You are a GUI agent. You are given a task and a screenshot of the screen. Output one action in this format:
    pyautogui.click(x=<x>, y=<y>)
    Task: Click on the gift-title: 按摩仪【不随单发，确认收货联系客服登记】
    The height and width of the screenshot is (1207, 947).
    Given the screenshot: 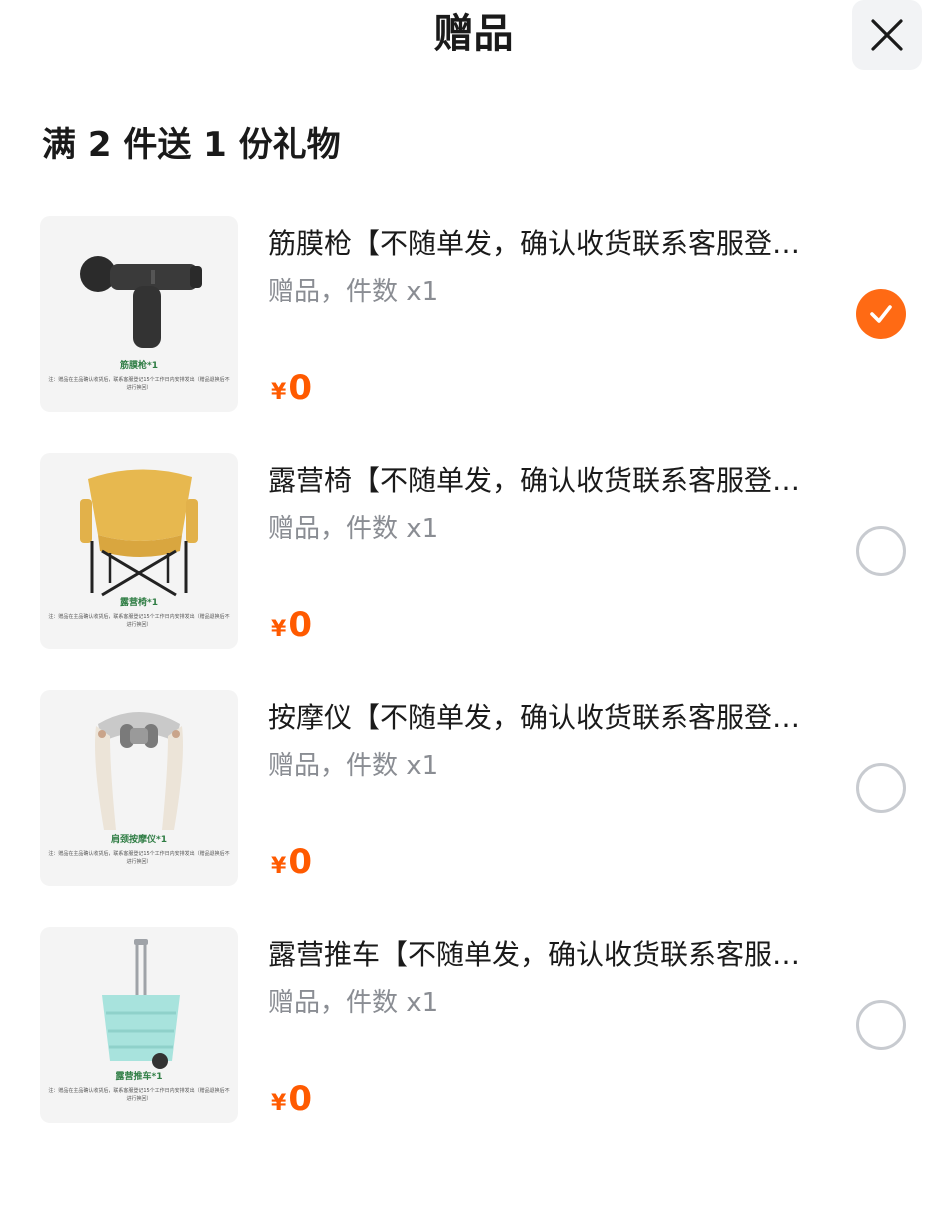 What is the action you would take?
    pyautogui.click(x=545, y=717)
    